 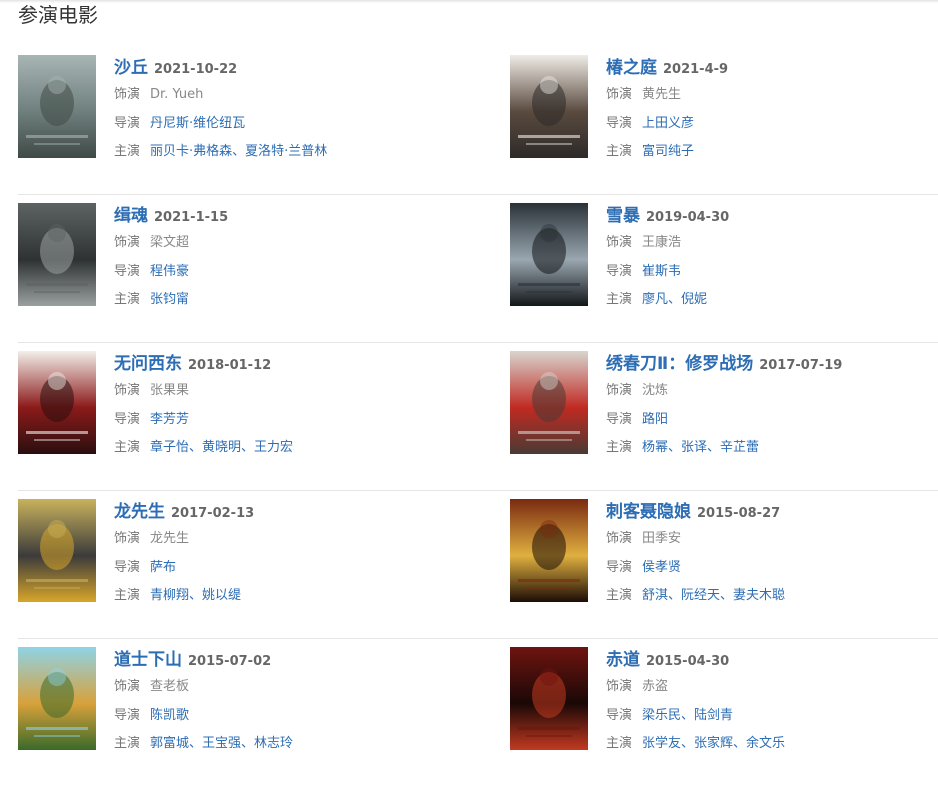 I want to click on movie-release-date: 2021-1-15, so click(x=191, y=217).